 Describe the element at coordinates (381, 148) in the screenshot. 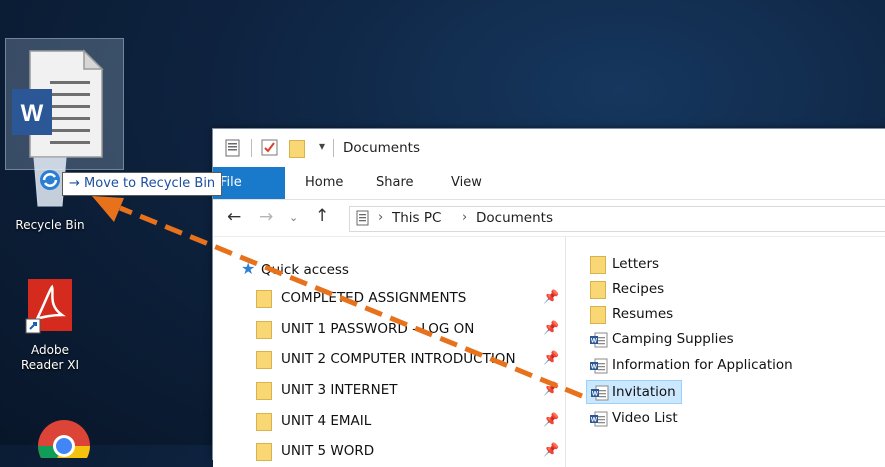

I see `window-title: Documents` at that location.